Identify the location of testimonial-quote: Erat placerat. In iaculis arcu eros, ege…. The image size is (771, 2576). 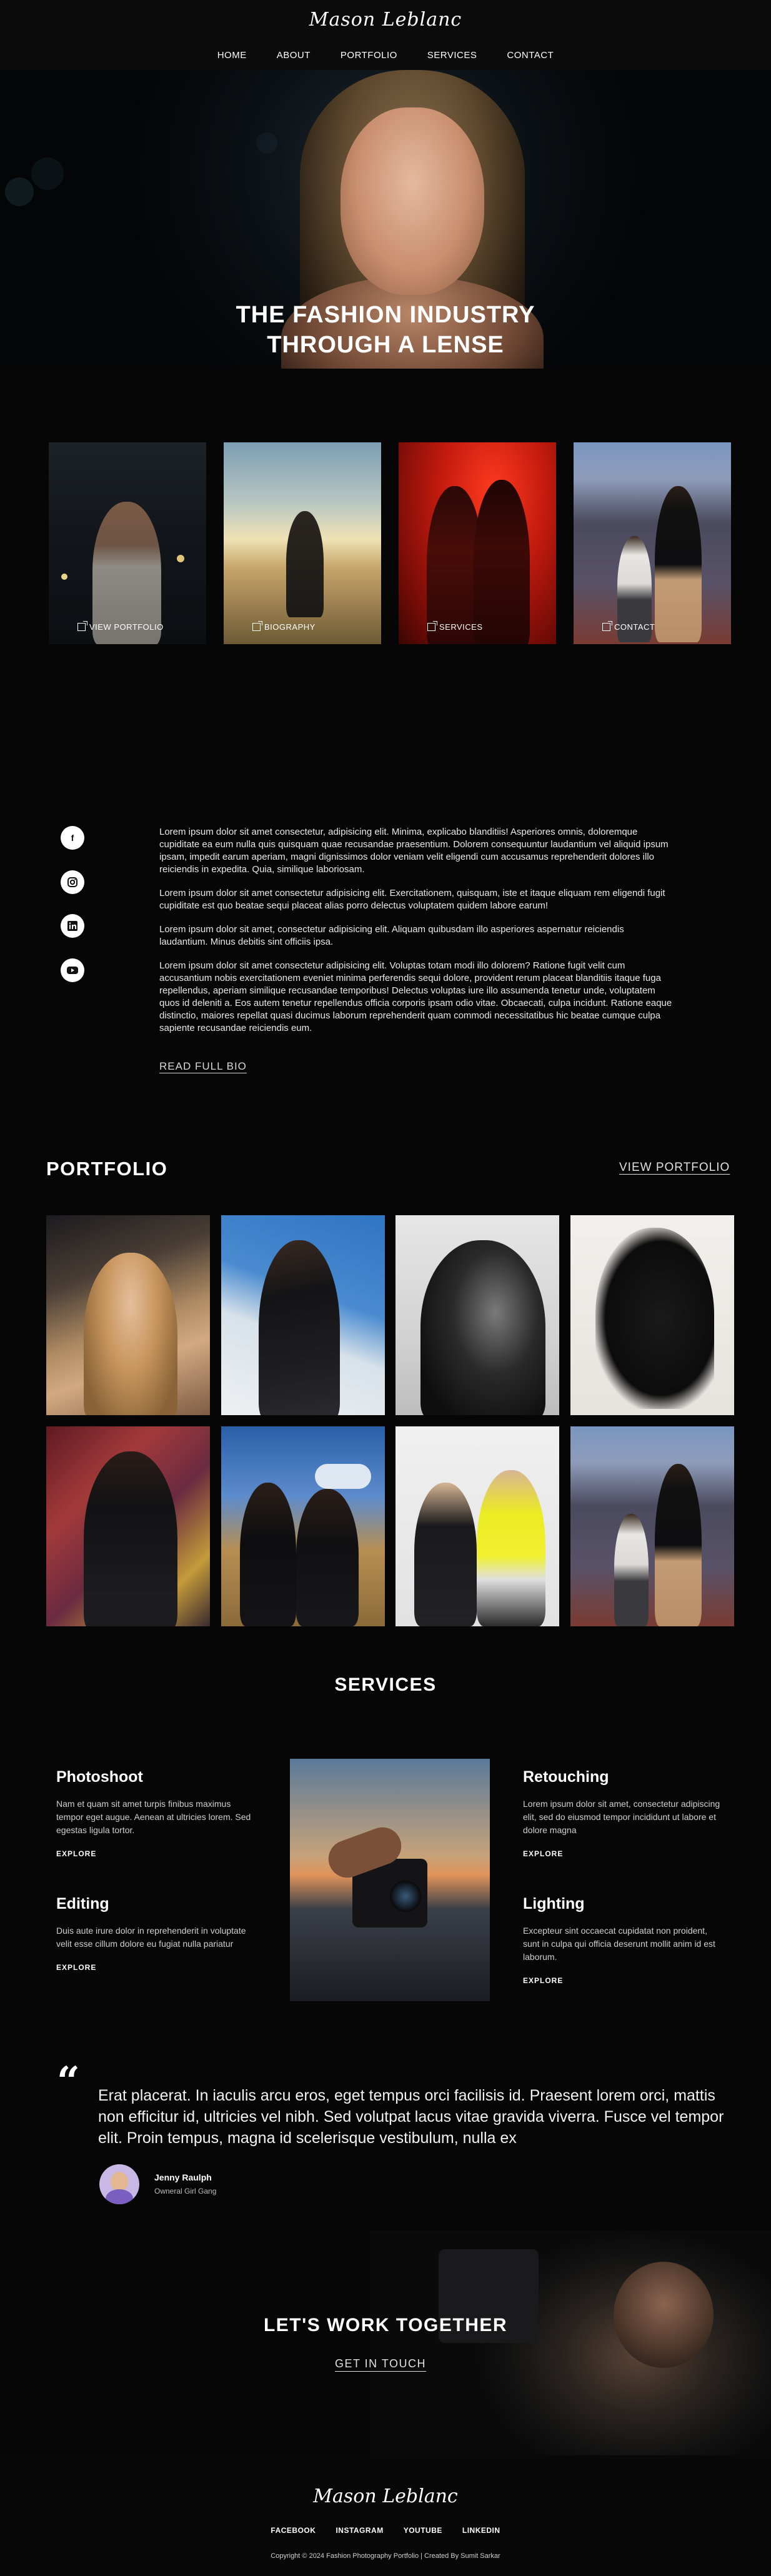
(411, 2117).